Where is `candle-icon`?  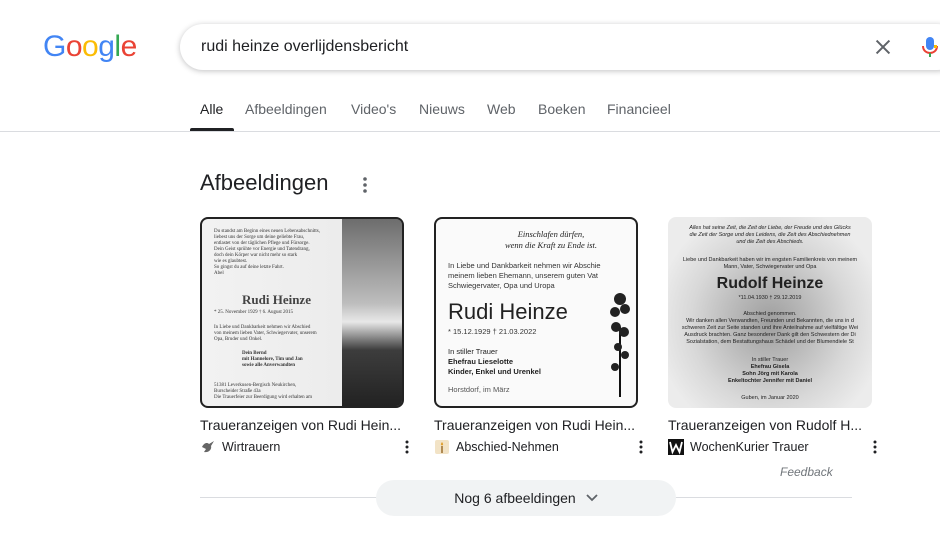 candle-icon is located at coordinates (442, 447).